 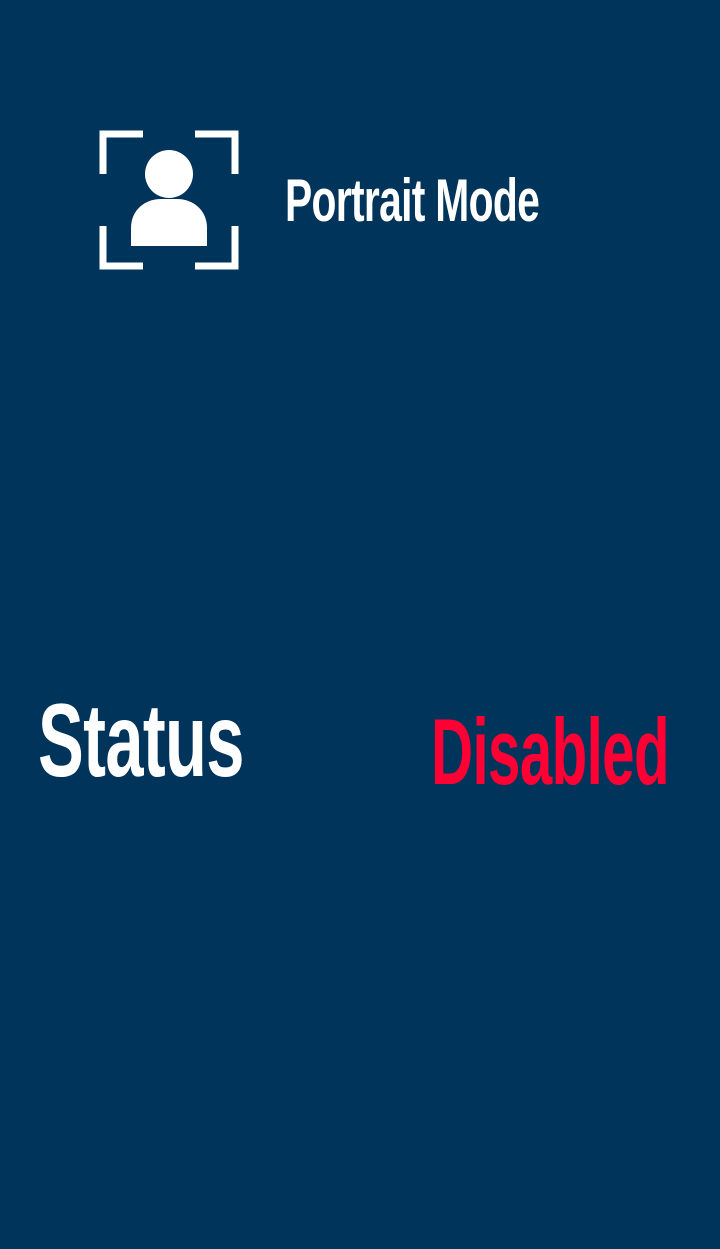 What do you see at coordinates (169, 200) in the screenshot?
I see `portrait-mode-icon` at bounding box center [169, 200].